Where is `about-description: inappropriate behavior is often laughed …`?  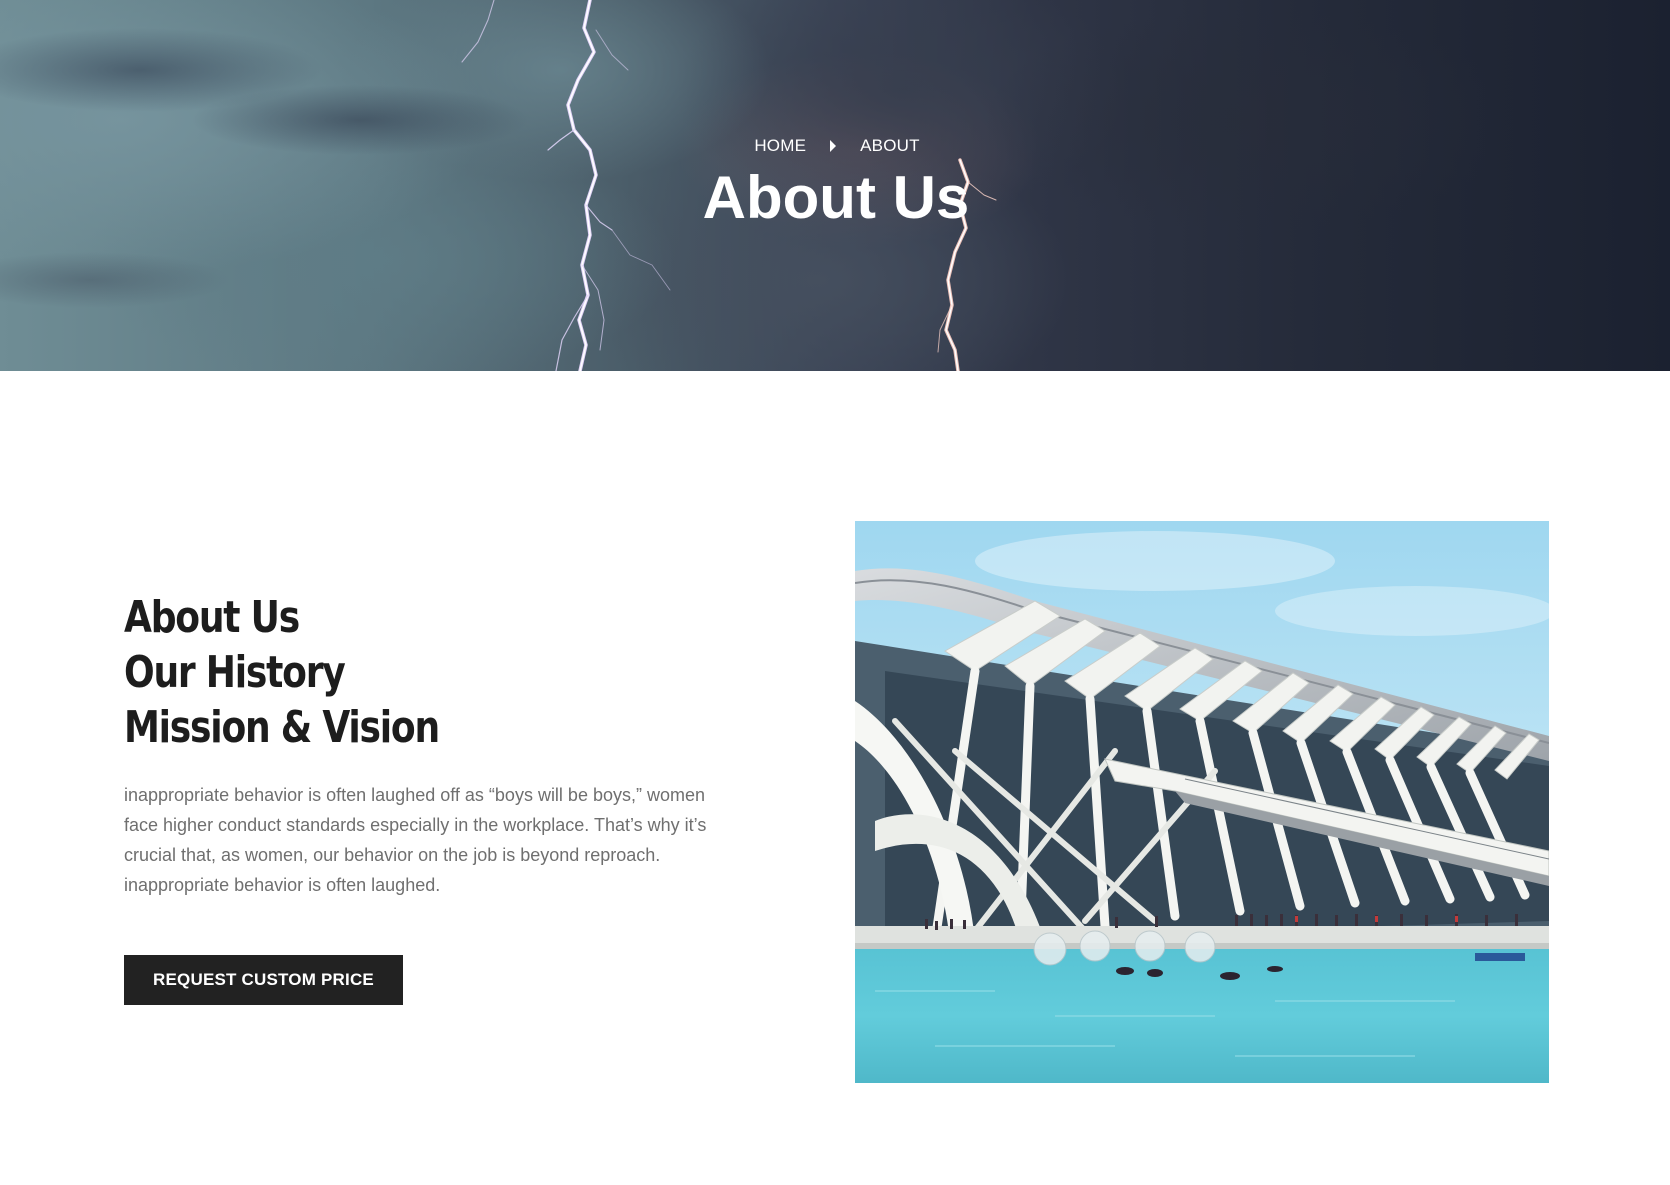 about-description: inappropriate behavior is often laughed … is located at coordinates (415, 840).